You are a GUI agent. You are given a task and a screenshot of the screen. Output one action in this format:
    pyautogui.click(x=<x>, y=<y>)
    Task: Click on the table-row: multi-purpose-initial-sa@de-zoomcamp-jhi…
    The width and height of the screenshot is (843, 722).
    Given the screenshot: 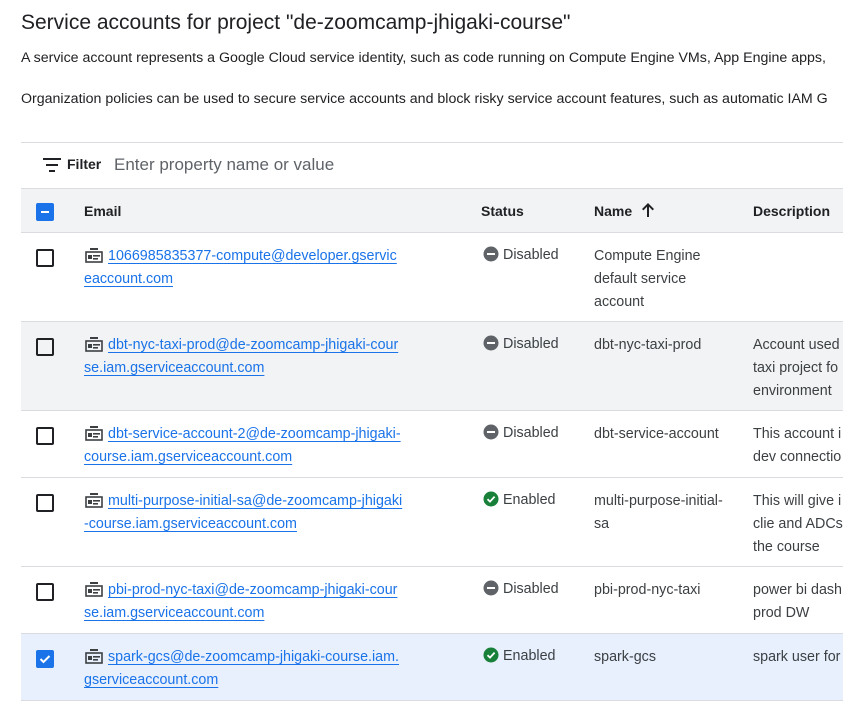 What is the action you would take?
    pyautogui.click(x=432, y=522)
    